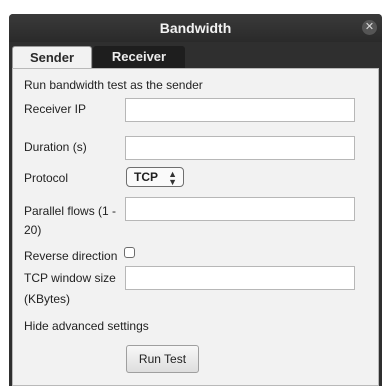 This screenshot has width=387, height=389. Describe the element at coordinates (162, 359) in the screenshot. I see `run-test-button: Run Test` at that location.